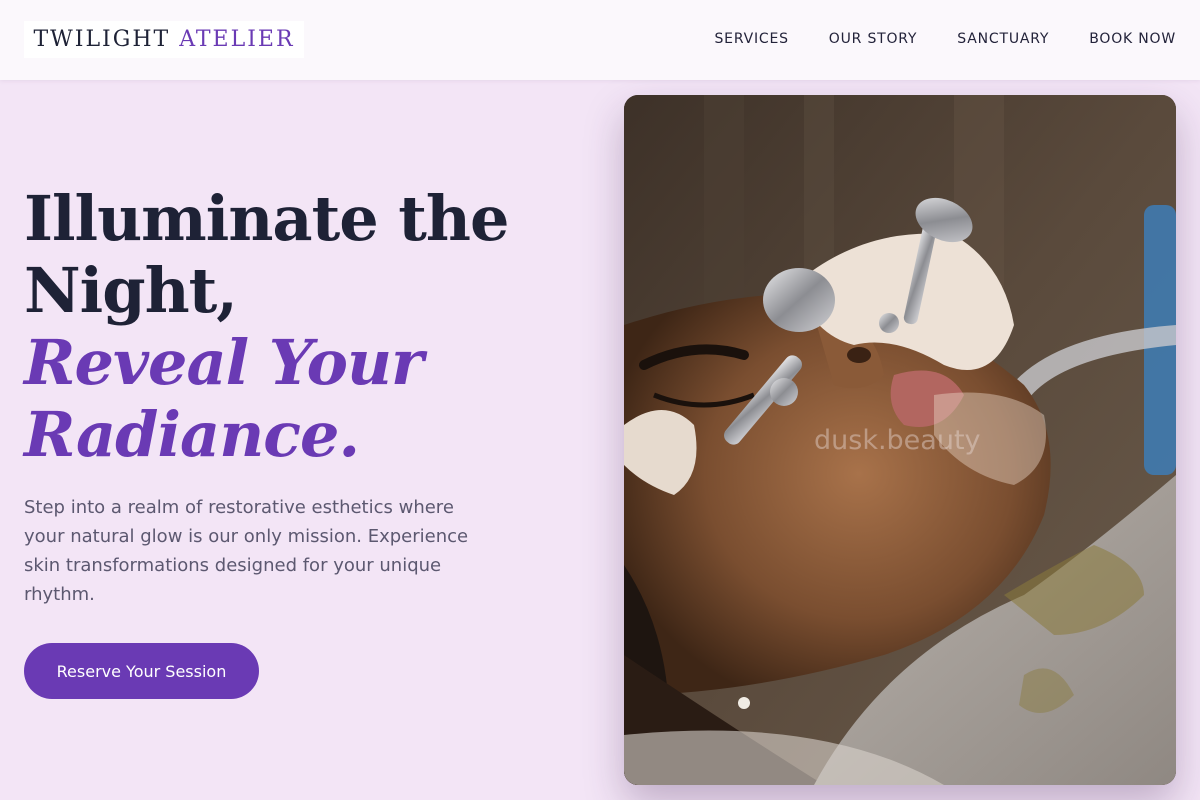 This screenshot has height=800, width=1200. Describe the element at coordinates (751, 39) in the screenshot. I see `nav-item-services: SERVICES` at that location.